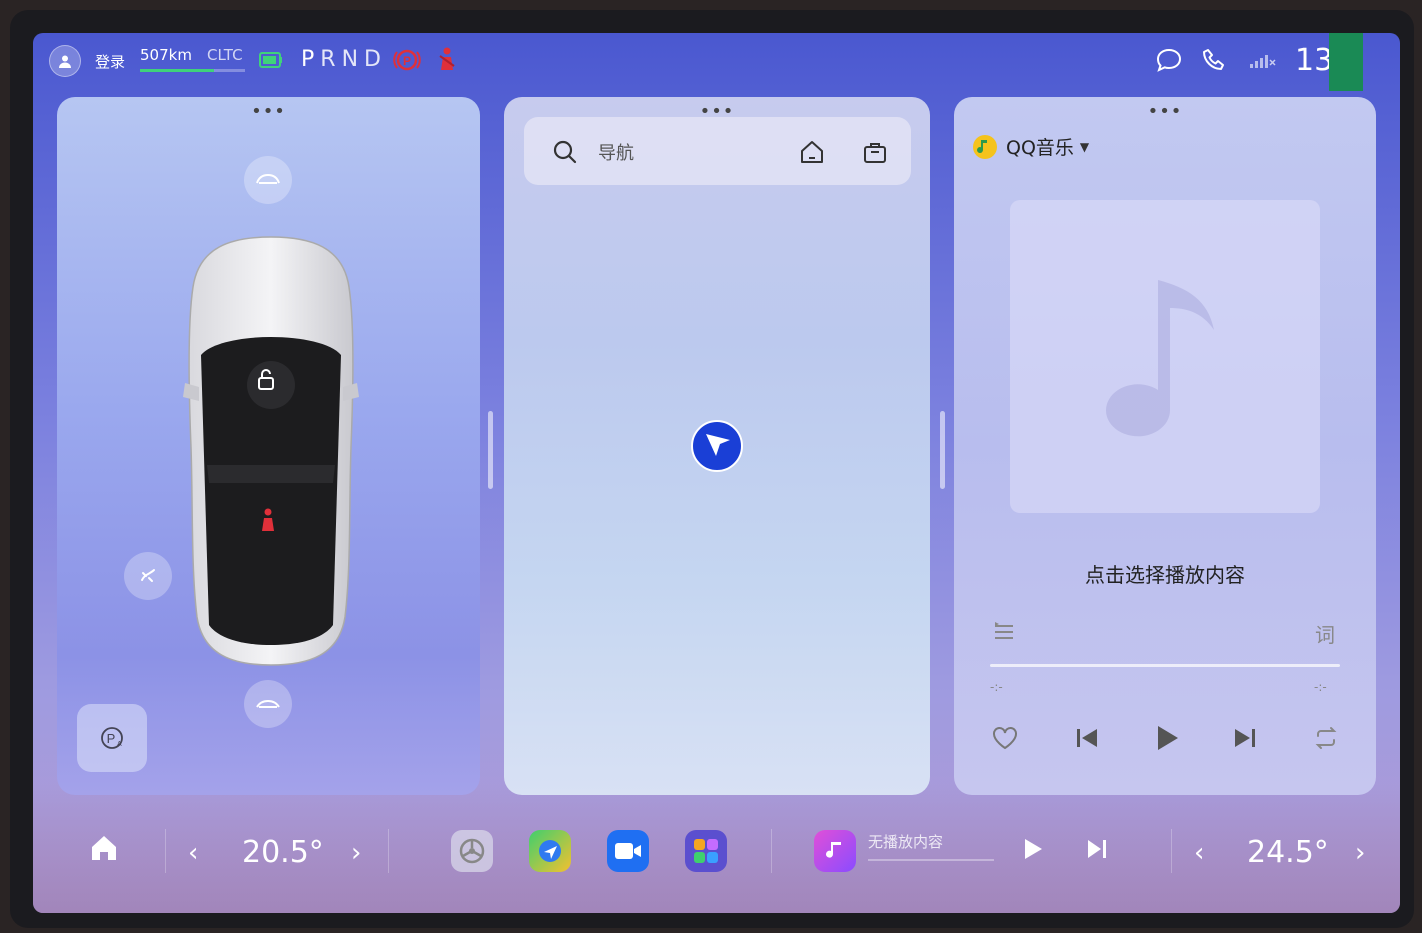  What do you see at coordinates (353, 59) in the screenshot?
I see `gear-n: N` at bounding box center [353, 59].